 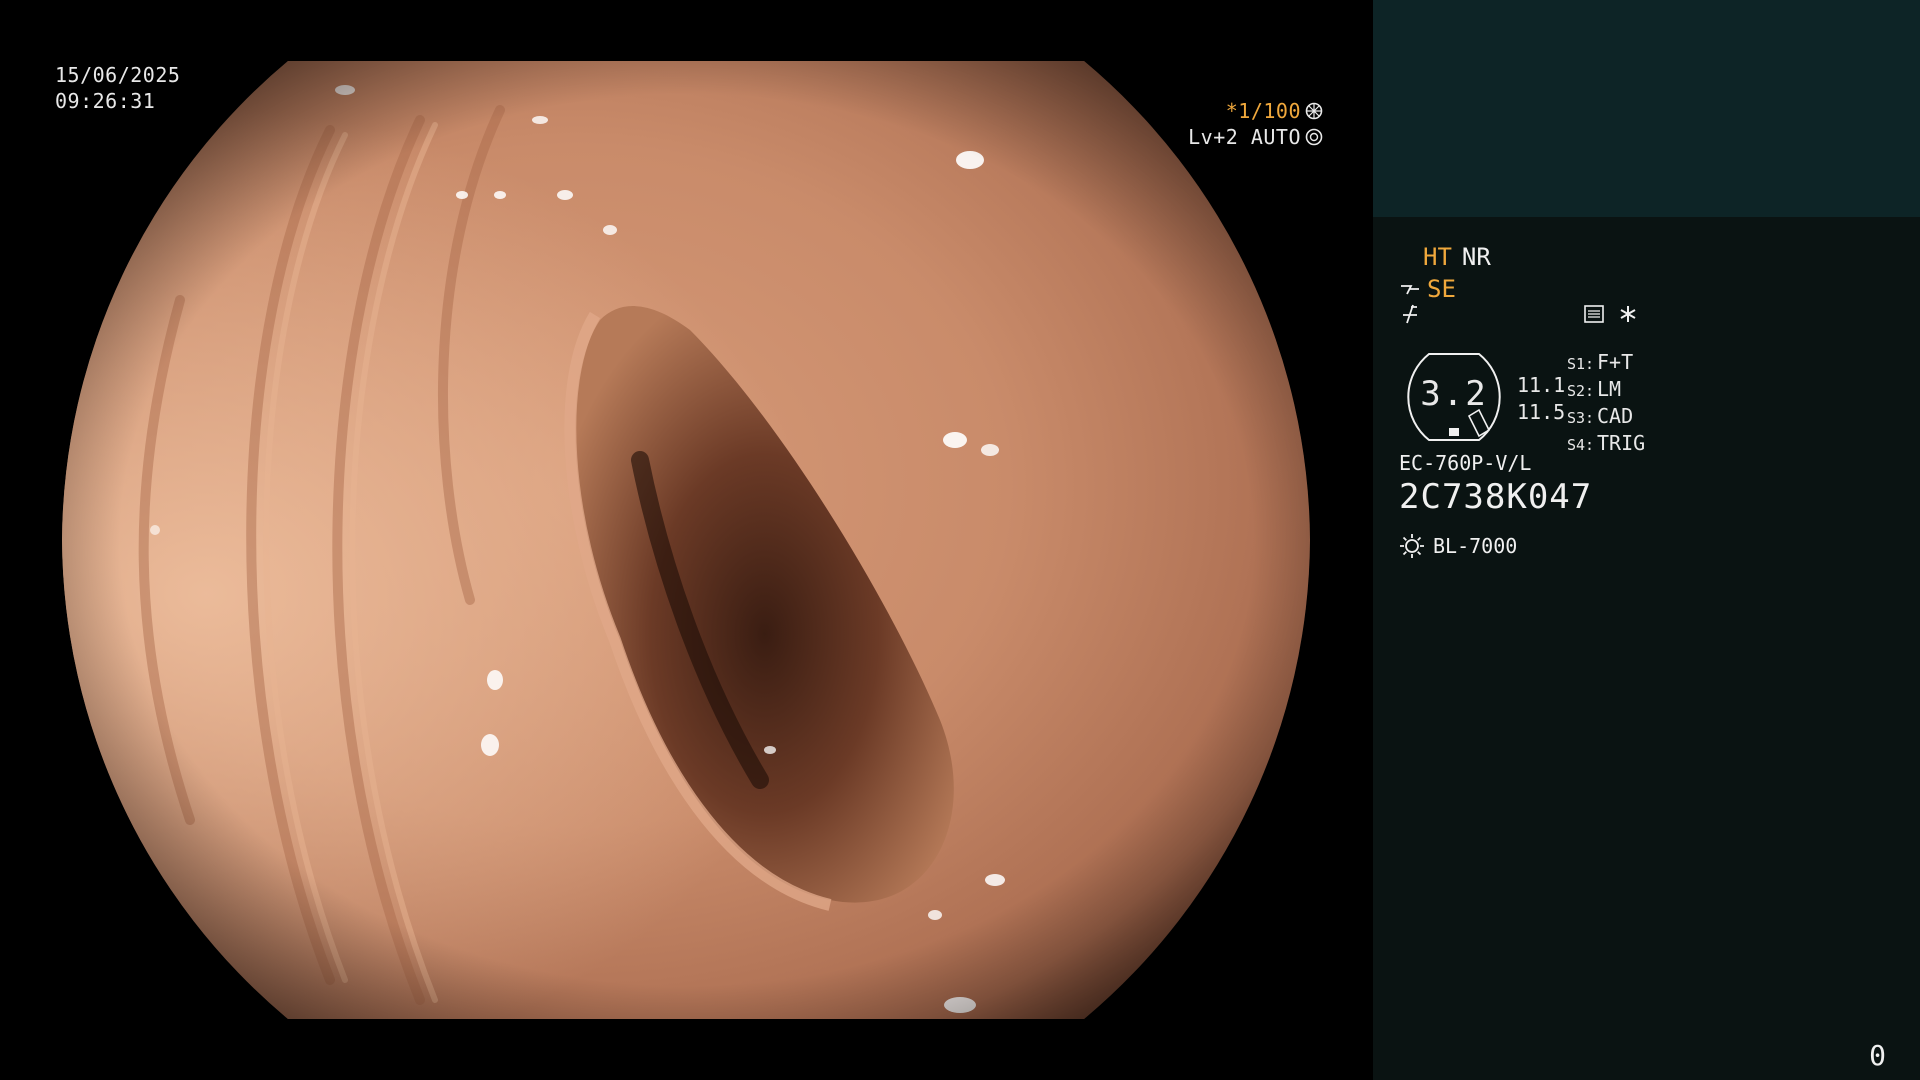 What do you see at coordinates (1476, 257) in the screenshot?
I see `mode-secondary: NR` at bounding box center [1476, 257].